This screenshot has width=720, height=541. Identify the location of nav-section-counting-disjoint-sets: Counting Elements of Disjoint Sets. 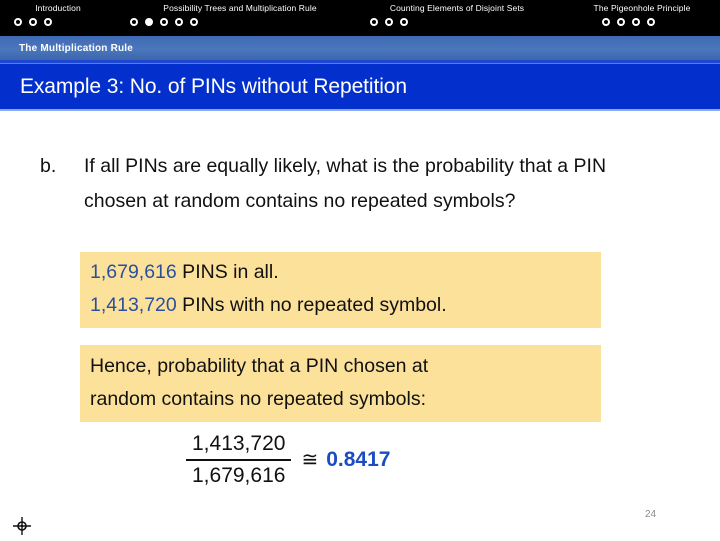
(457, 18).